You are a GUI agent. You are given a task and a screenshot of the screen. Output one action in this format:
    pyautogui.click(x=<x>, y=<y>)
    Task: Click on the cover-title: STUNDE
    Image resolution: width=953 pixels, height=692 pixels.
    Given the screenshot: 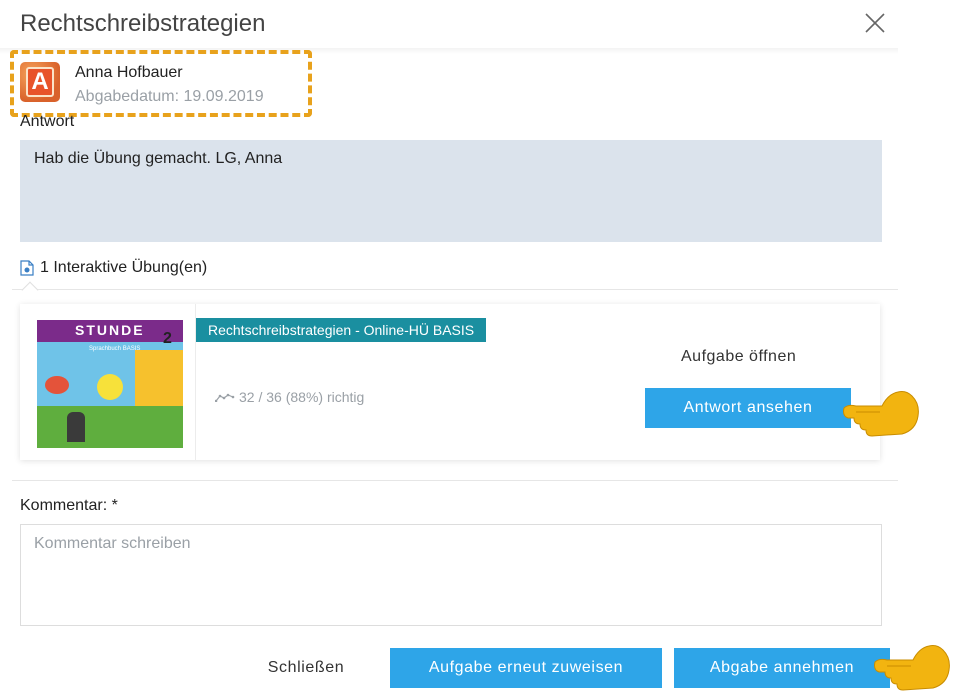 What is the action you would take?
    pyautogui.click(x=110, y=330)
    